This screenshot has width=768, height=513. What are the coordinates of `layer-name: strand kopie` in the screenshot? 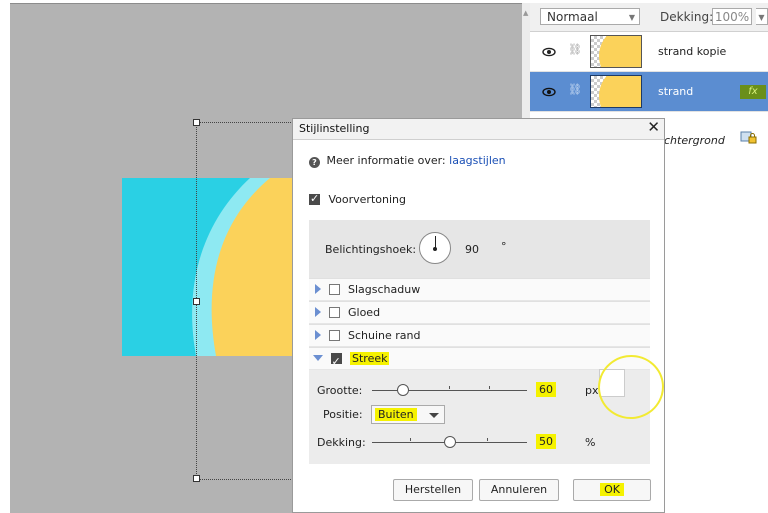 It's located at (692, 51).